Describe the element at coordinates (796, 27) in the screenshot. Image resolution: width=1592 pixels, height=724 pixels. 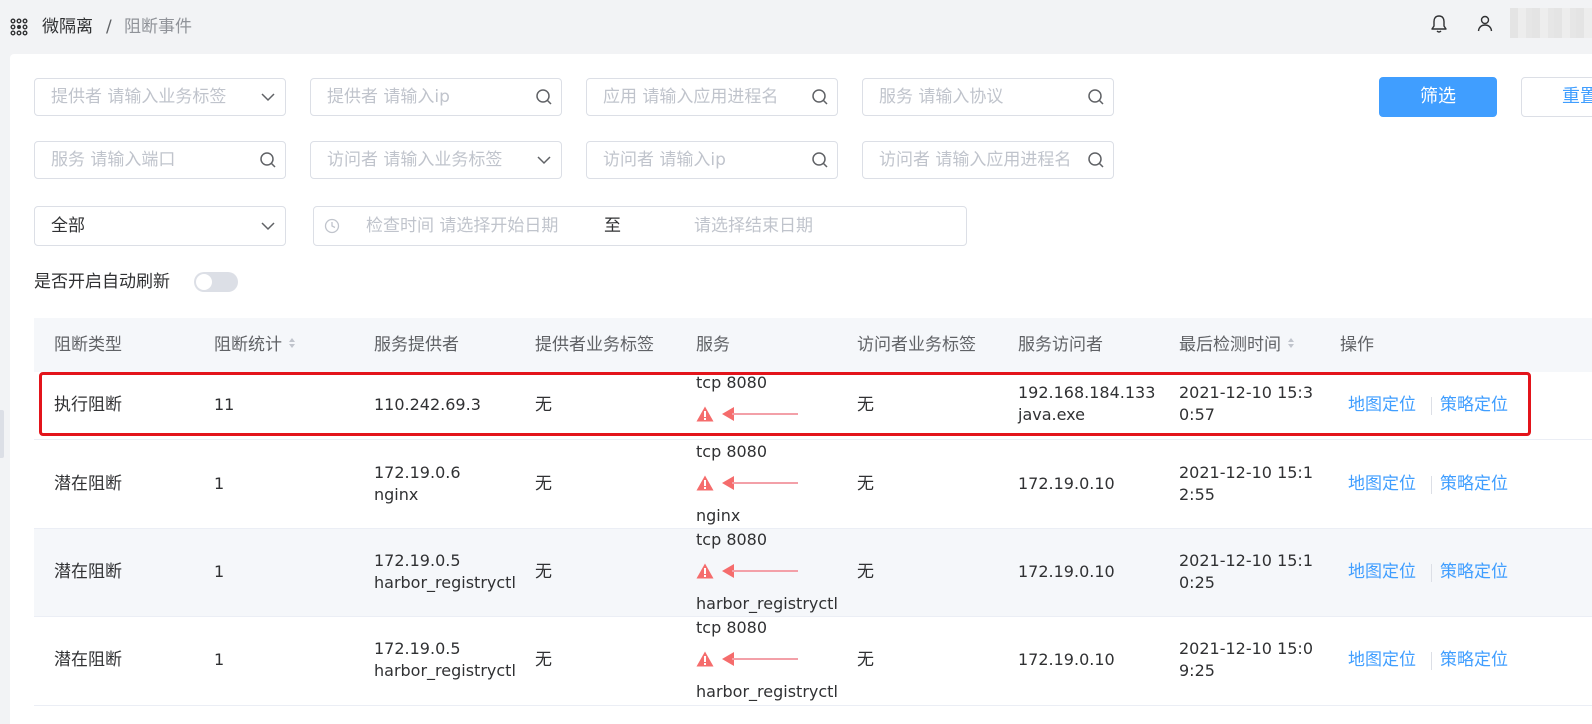
I see `top-bar: 微隔离 / 阻断事件` at that location.